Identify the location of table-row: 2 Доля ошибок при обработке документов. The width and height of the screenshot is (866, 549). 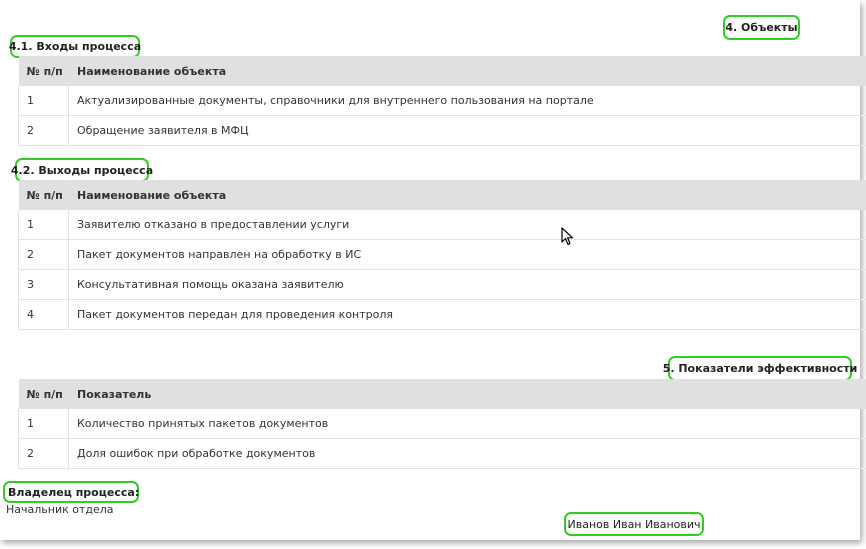
(442, 453).